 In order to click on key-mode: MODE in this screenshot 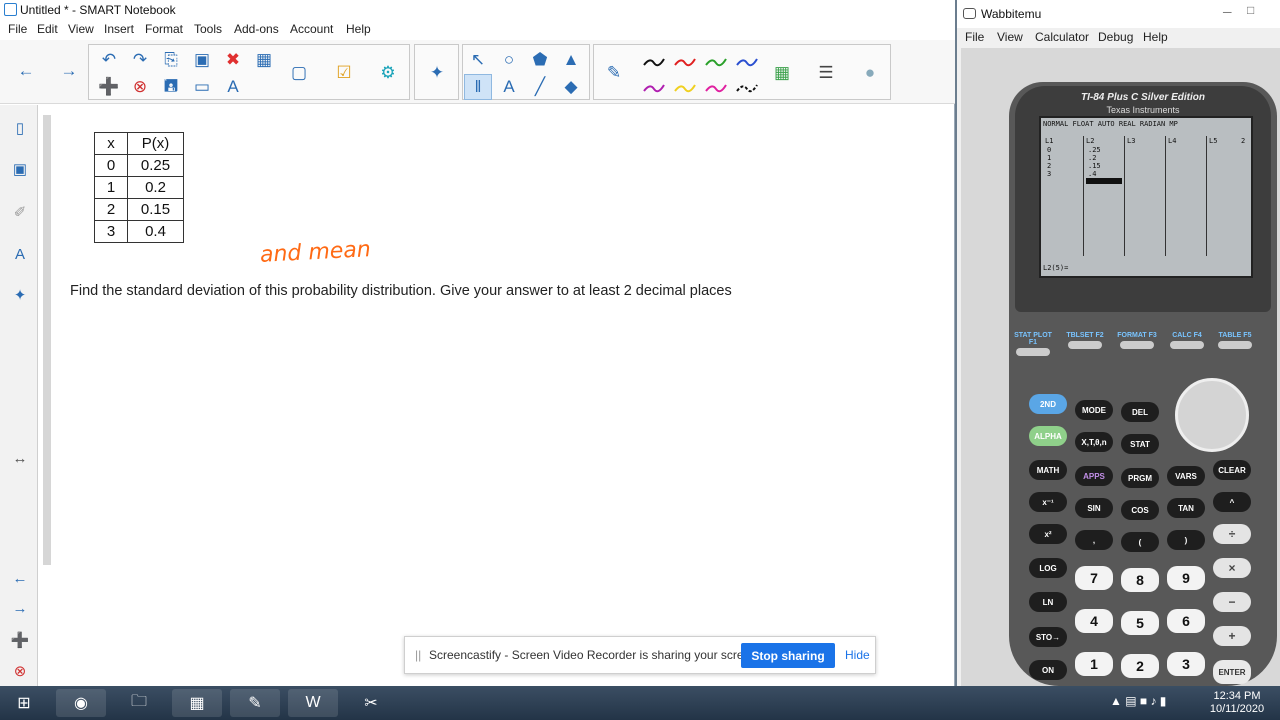, I will do `click(1094, 410)`.